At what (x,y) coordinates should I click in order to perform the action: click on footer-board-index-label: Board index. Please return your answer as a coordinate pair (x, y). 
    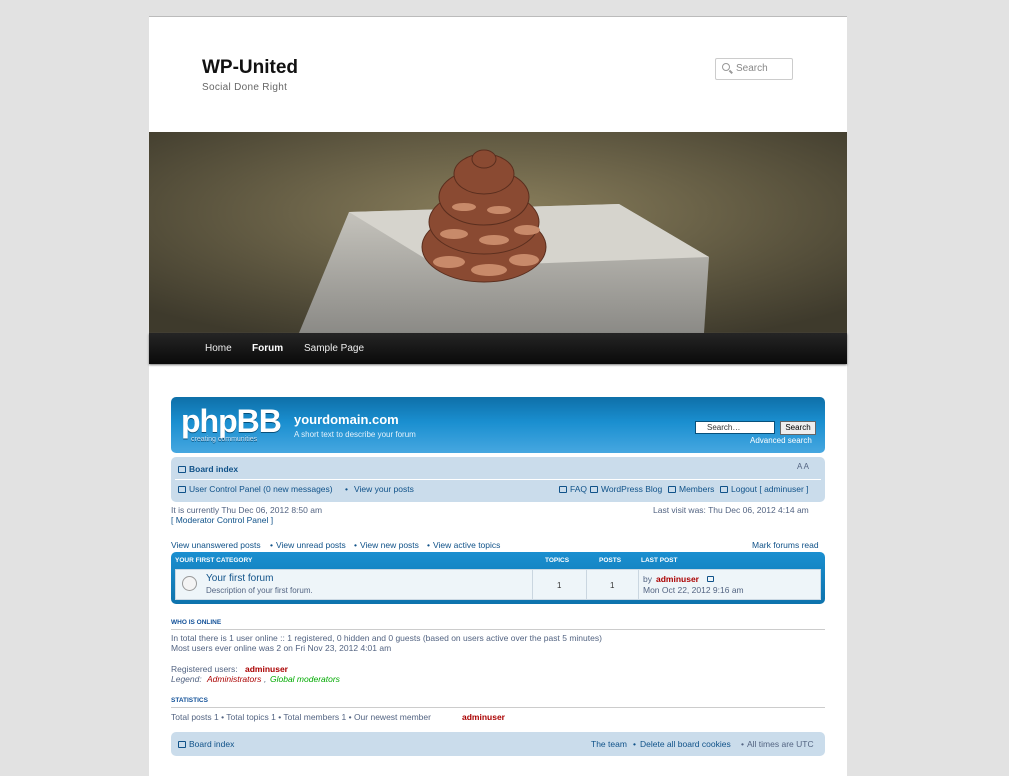
    Looking at the image, I should click on (212, 744).